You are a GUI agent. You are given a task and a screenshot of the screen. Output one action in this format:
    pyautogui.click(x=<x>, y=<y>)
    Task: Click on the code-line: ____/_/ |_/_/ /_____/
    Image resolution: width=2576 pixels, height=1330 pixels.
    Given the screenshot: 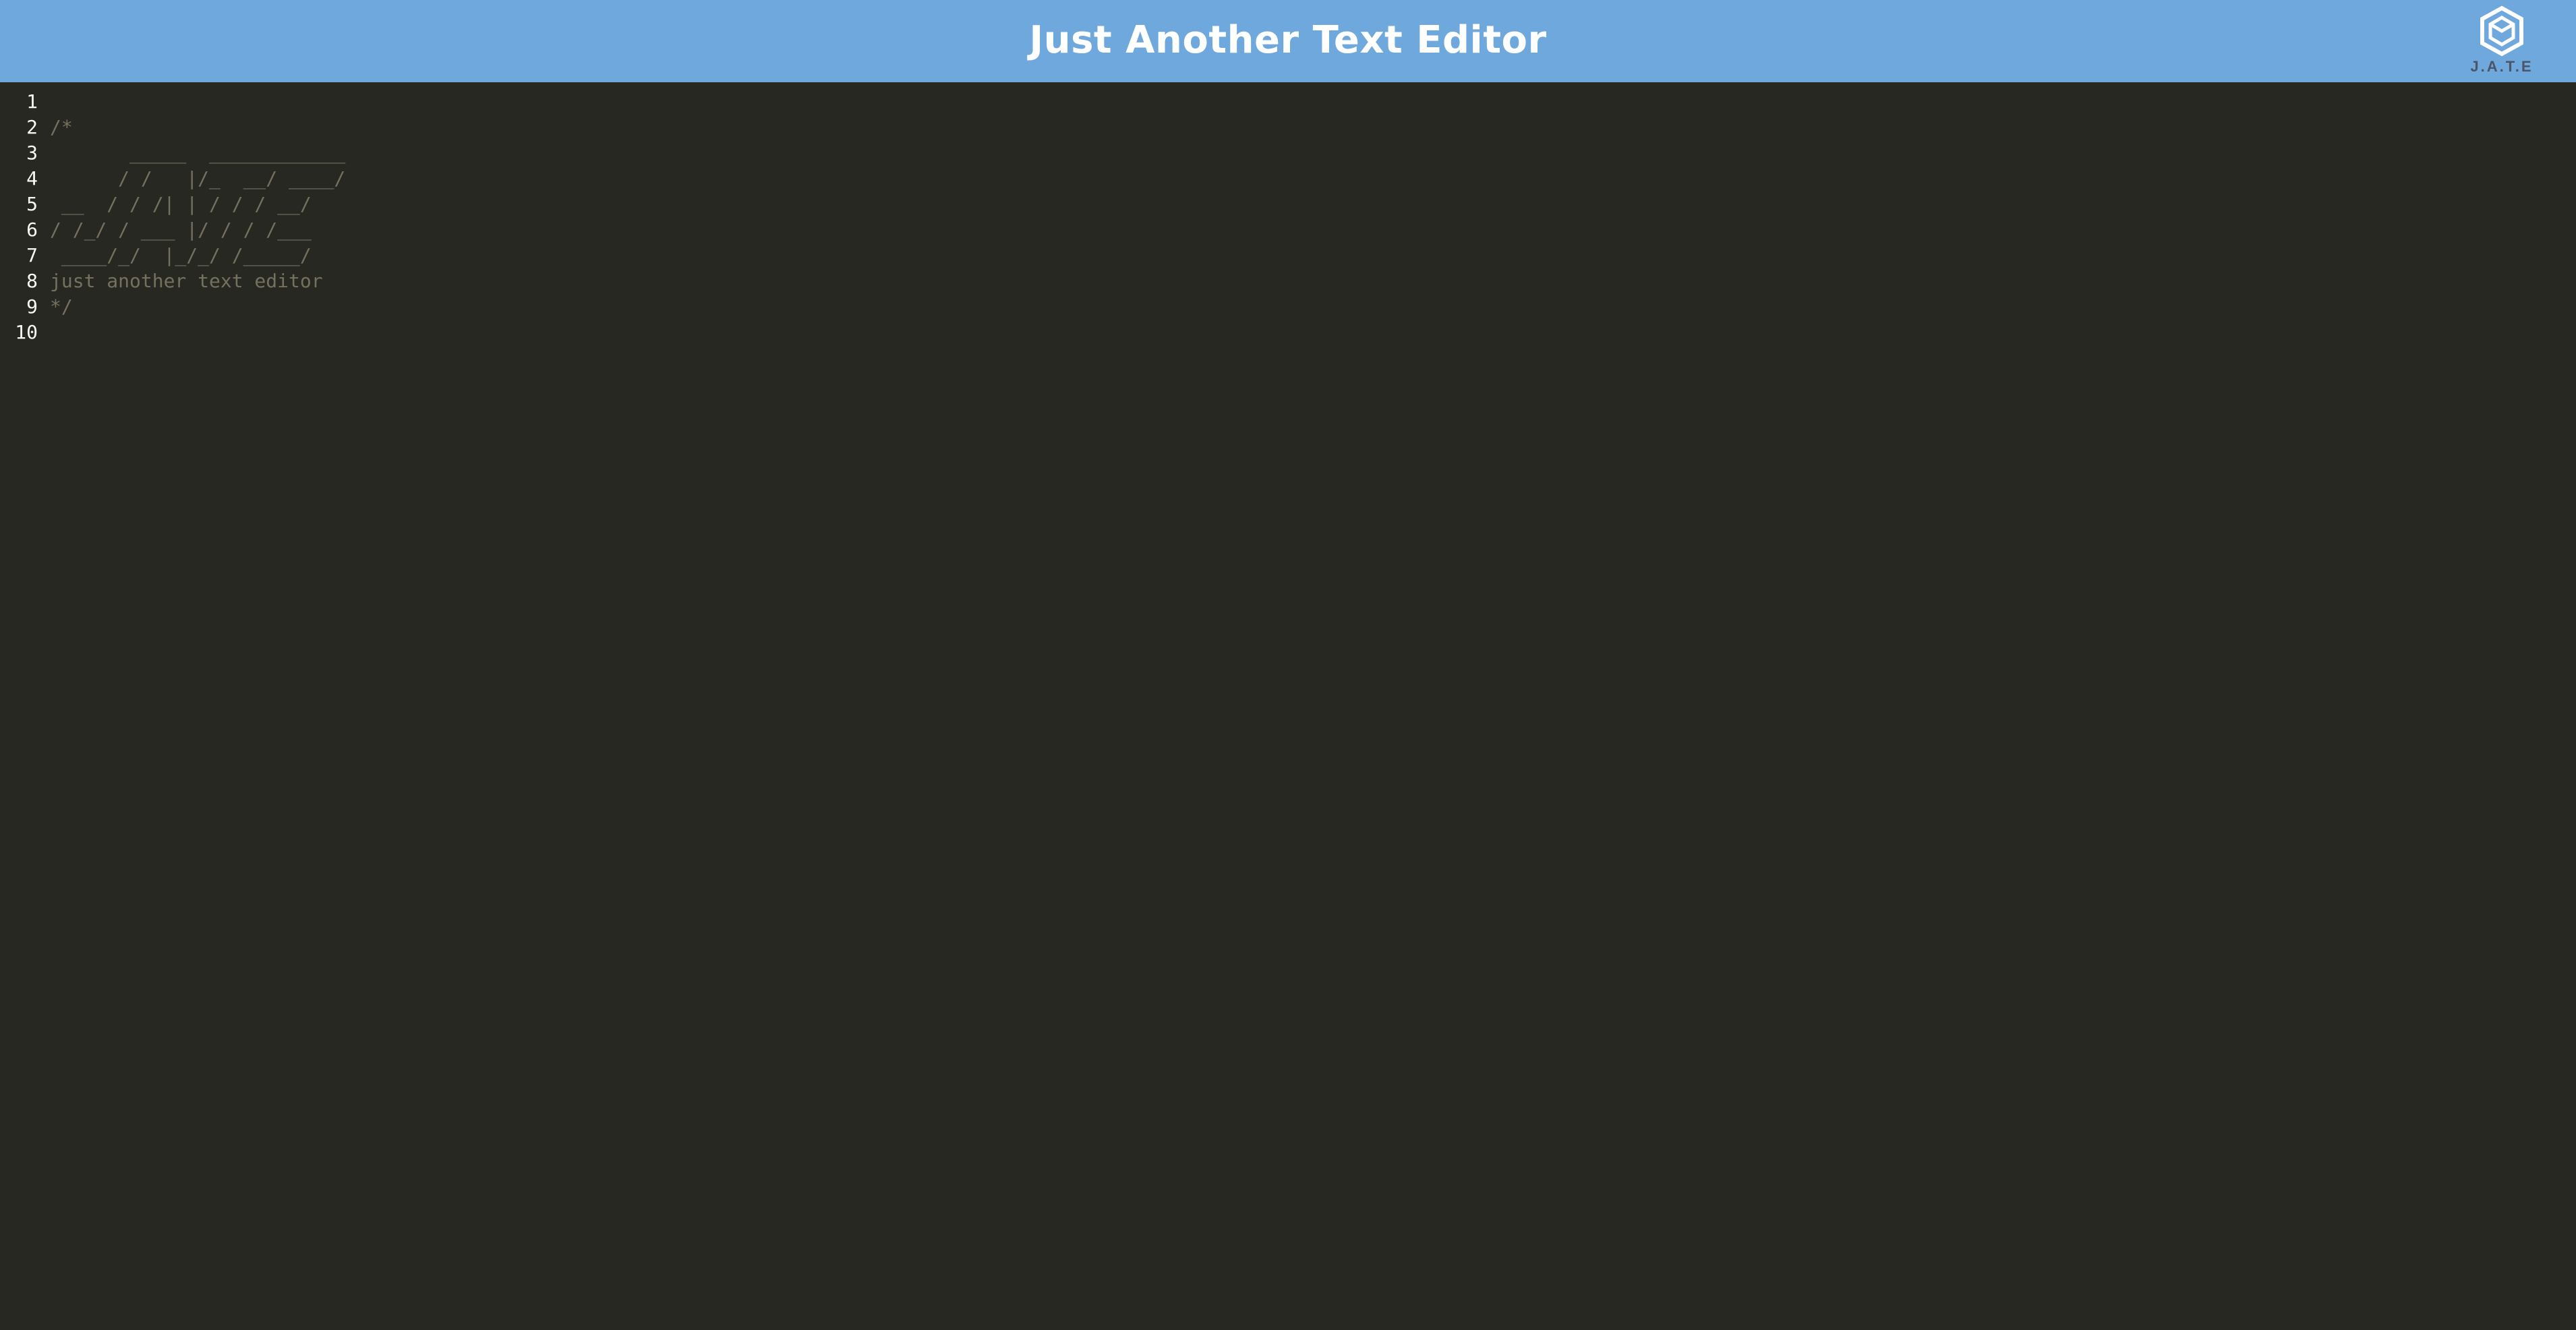 What is the action you would take?
    pyautogui.click(x=1313, y=255)
    